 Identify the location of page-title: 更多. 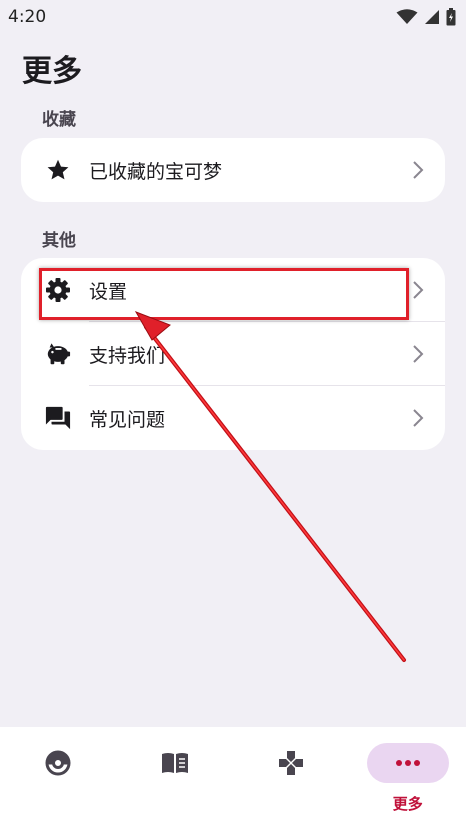
(52, 71).